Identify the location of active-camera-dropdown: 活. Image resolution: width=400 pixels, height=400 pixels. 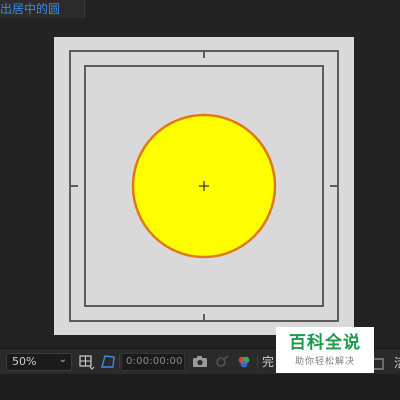
(397, 362).